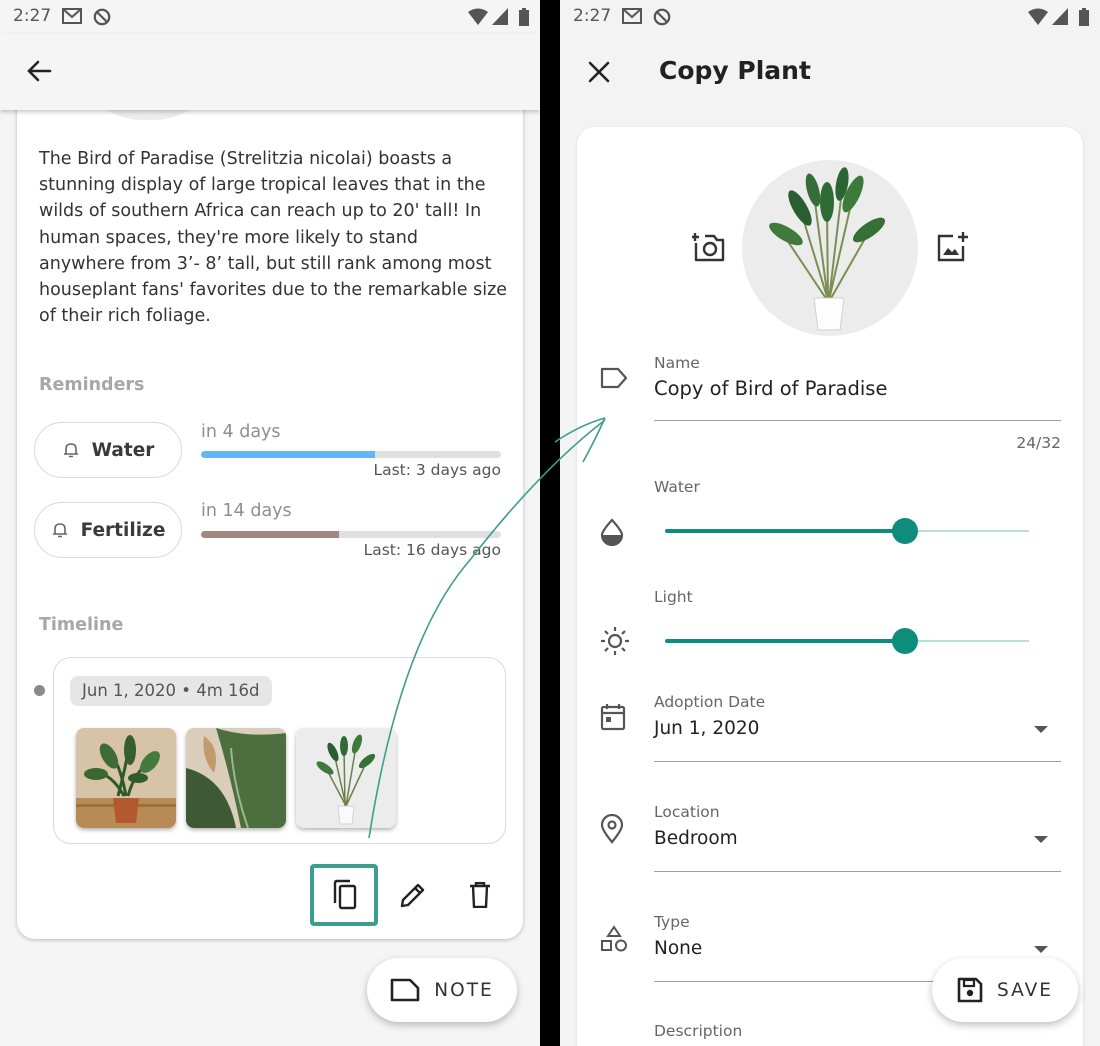 This screenshot has height=1046, width=1100. What do you see at coordinates (698, 1031) in the screenshot?
I see `description-label: Description` at bounding box center [698, 1031].